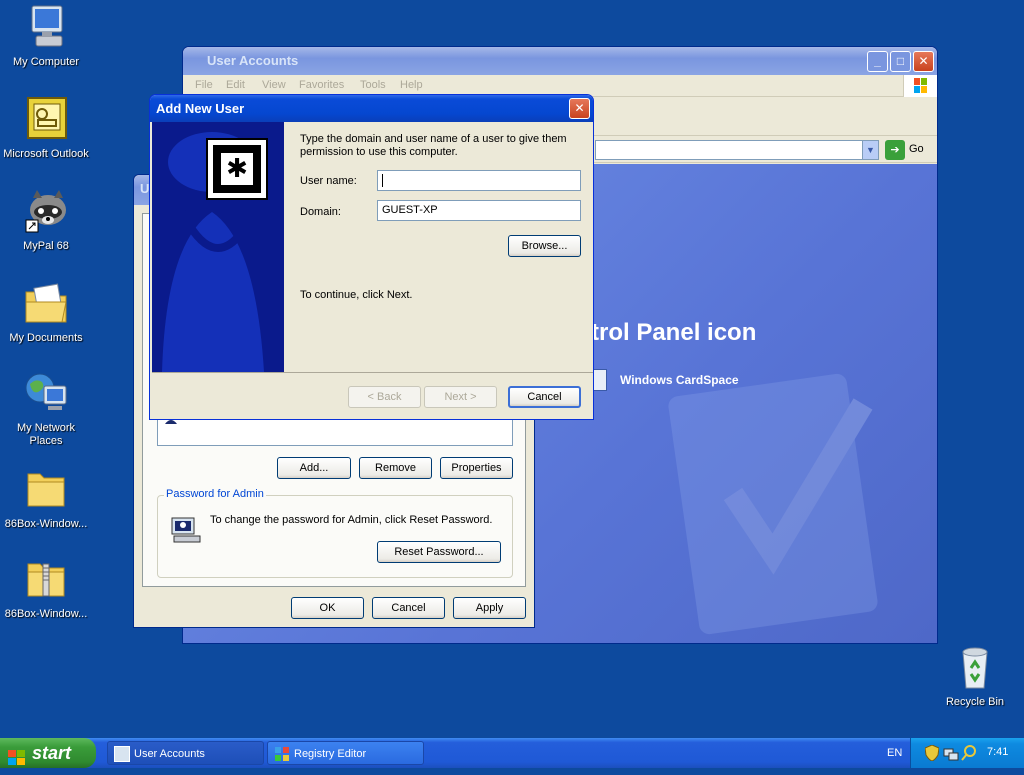 This screenshot has height=775, width=1024. I want to click on menu-favorites: Favorites, so click(321, 85).